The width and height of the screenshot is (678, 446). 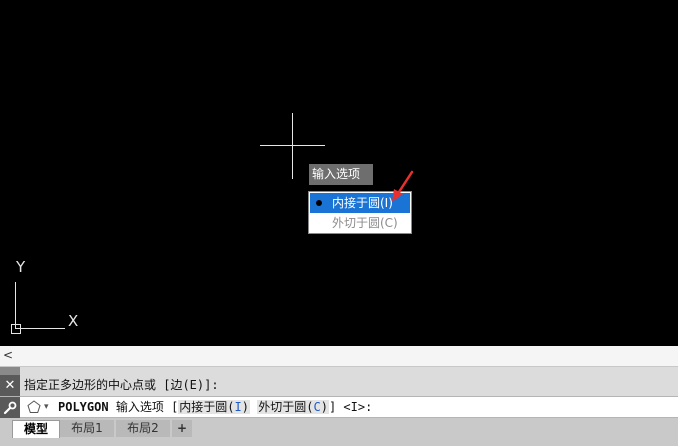 I want to click on option-inscribed-key: I, so click(x=238, y=407).